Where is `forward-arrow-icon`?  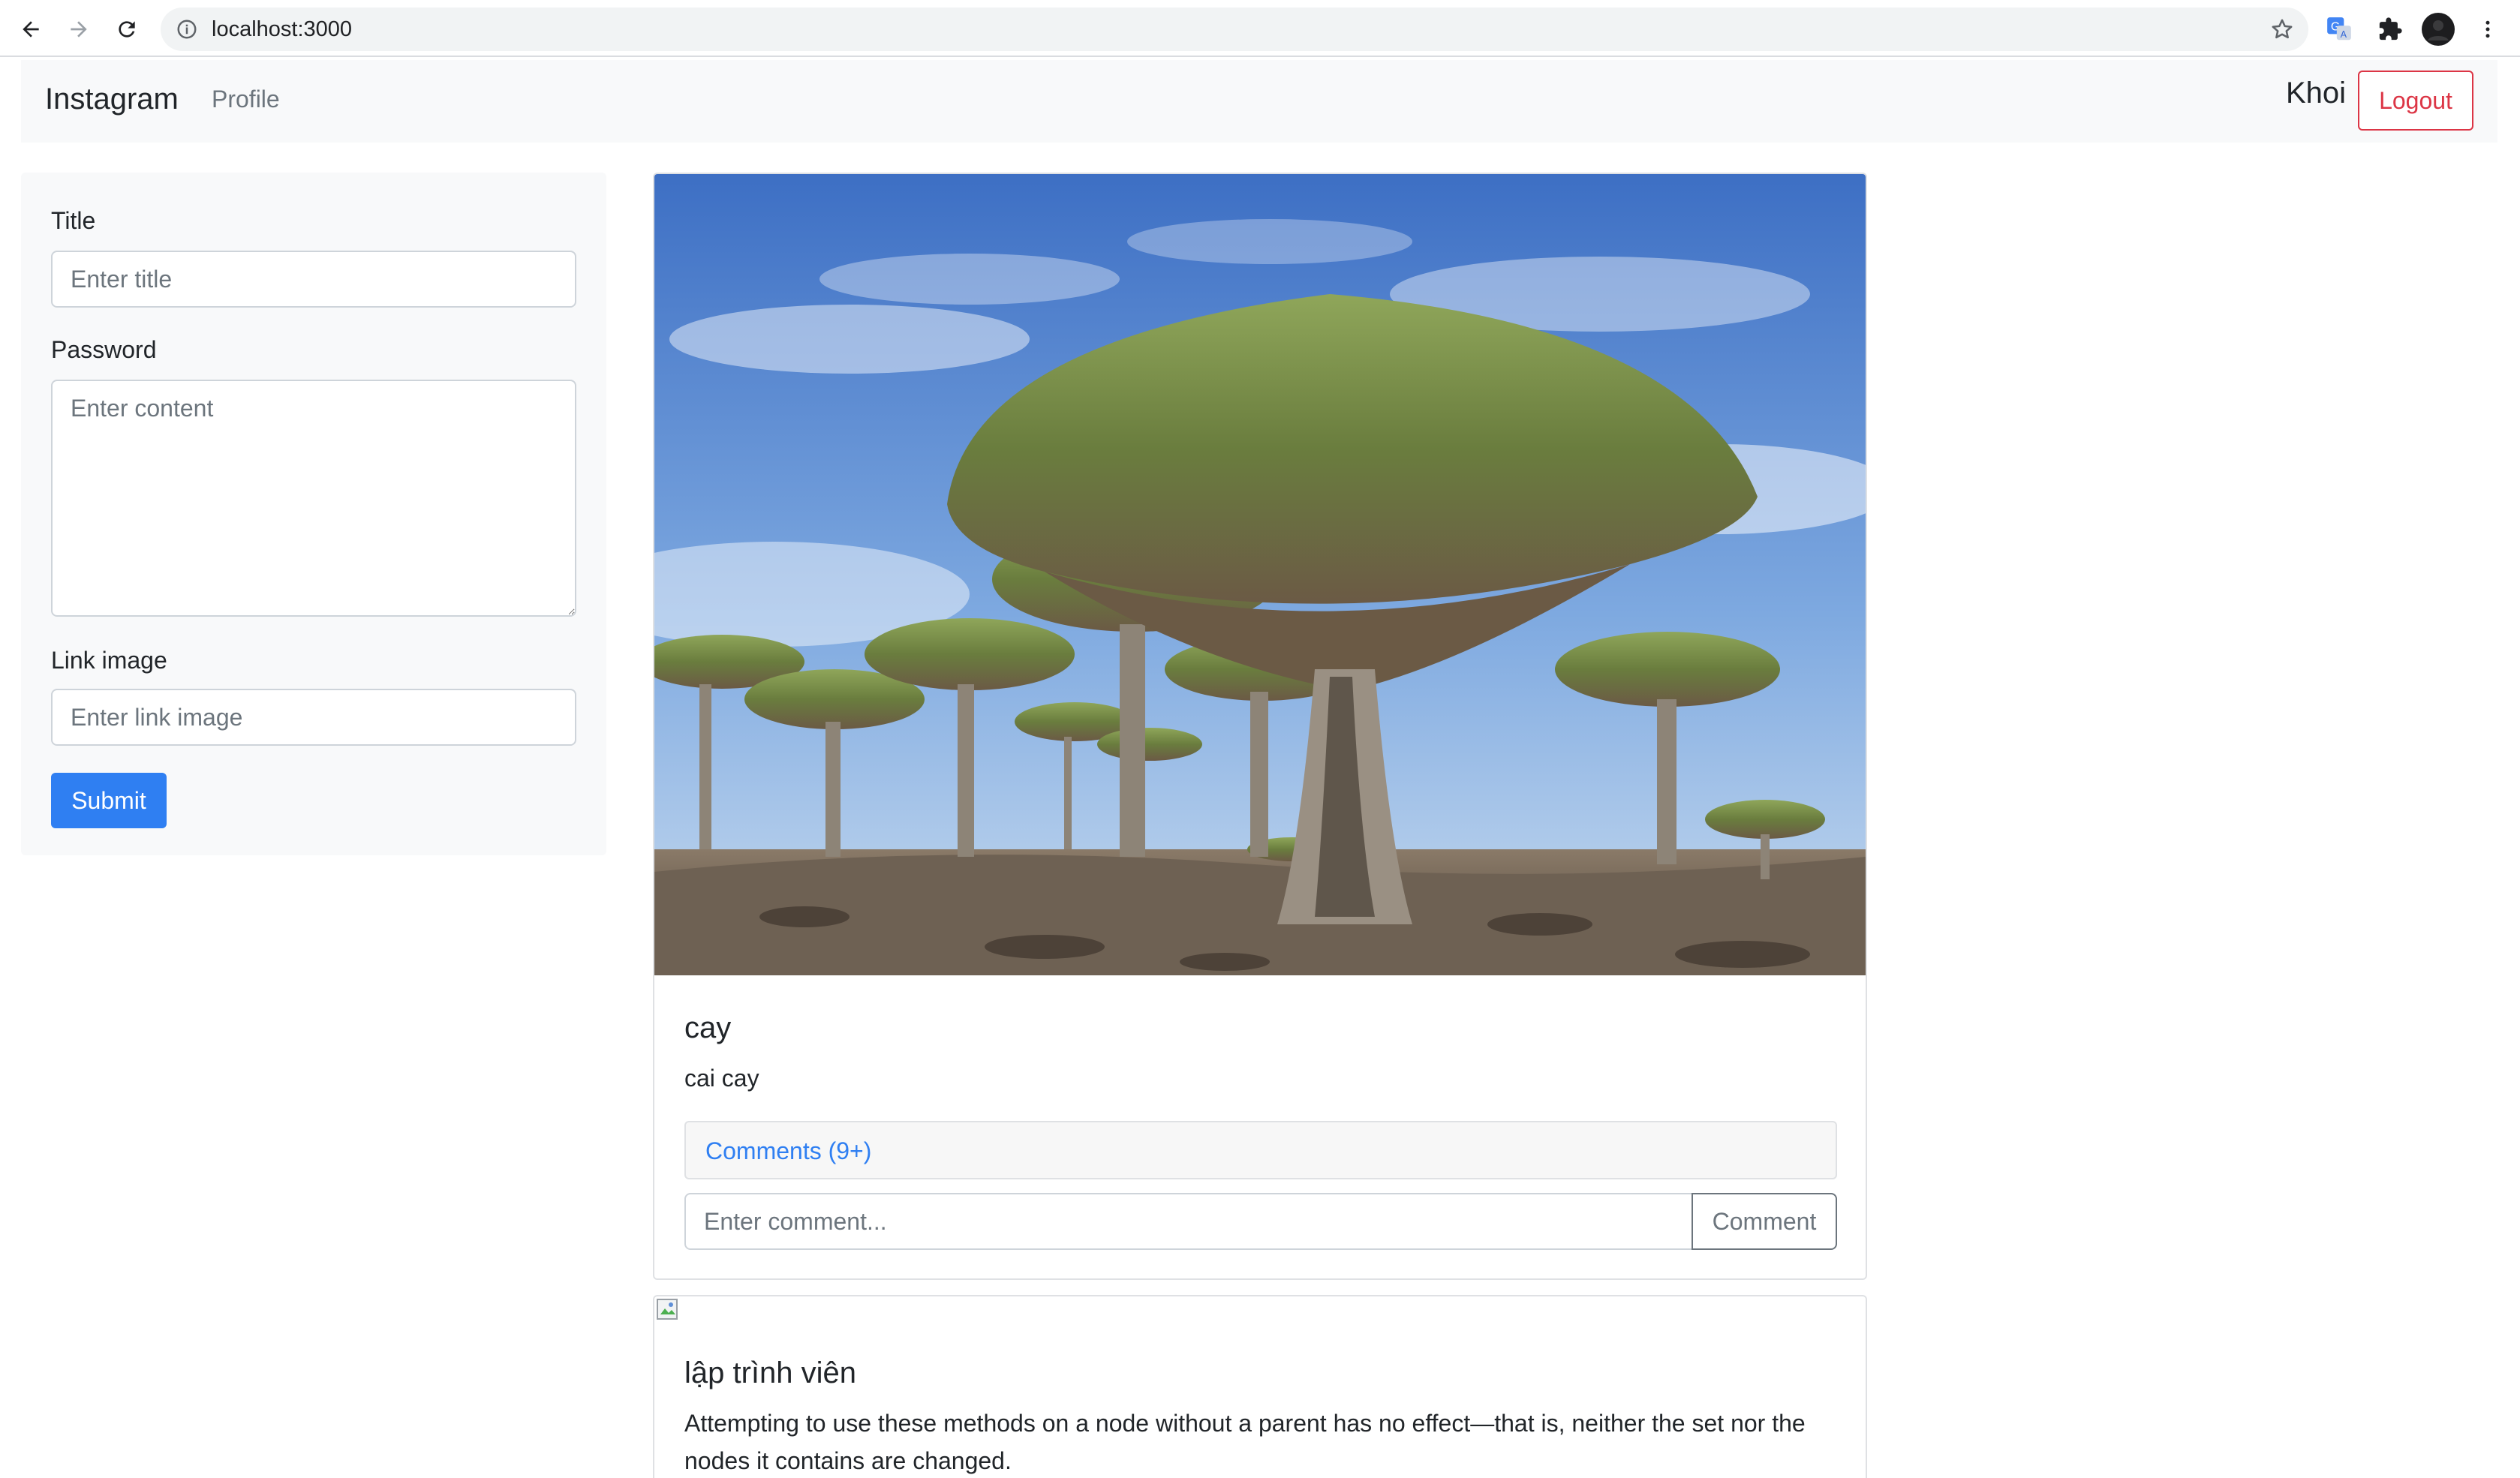 forward-arrow-icon is located at coordinates (79, 29).